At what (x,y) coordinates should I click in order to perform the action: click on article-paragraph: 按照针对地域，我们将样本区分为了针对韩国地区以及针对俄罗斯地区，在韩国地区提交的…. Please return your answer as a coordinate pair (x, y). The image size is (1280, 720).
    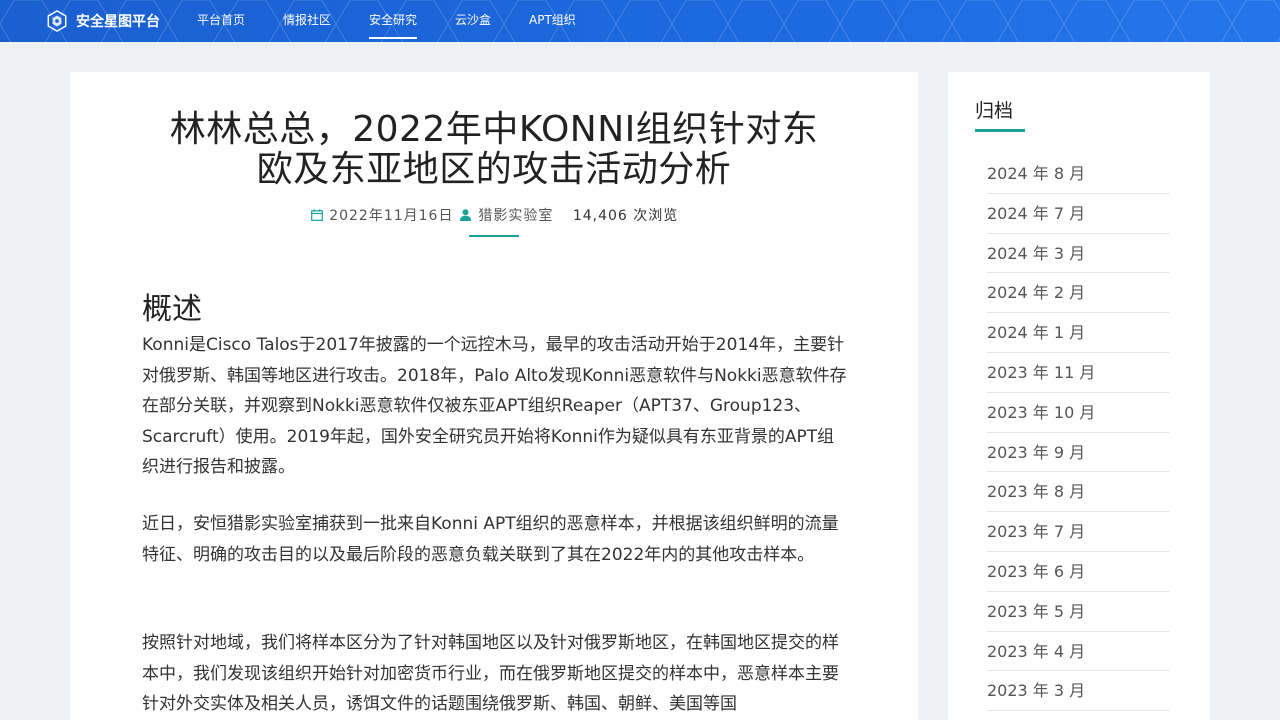
    Looking at the image, I should click on (490, 673).